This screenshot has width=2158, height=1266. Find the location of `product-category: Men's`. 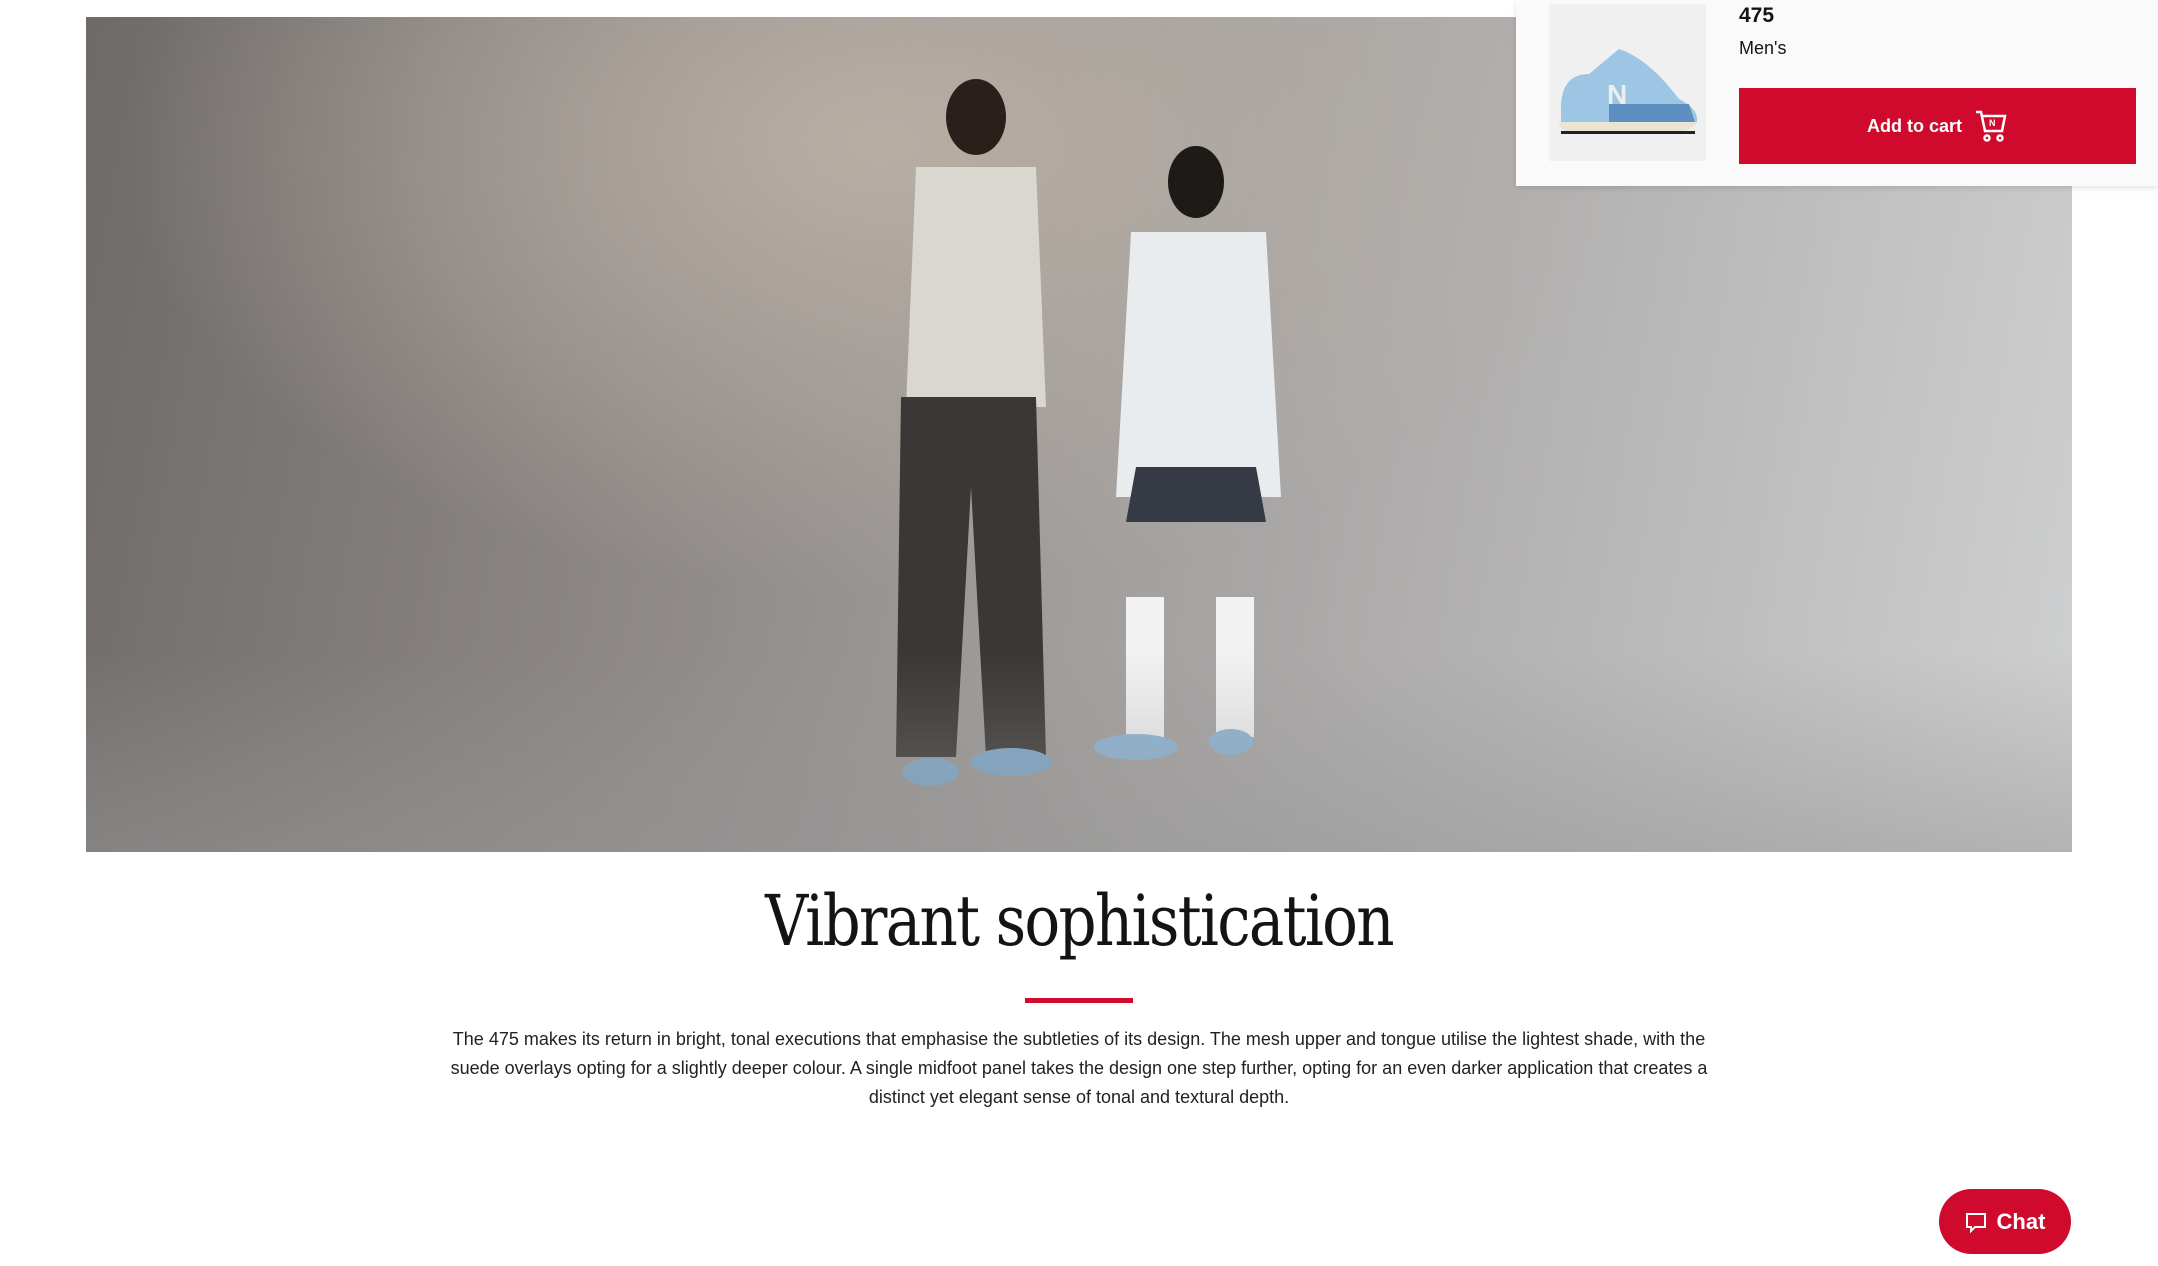

product-category: Men's is located at coordinates (1763, 48).